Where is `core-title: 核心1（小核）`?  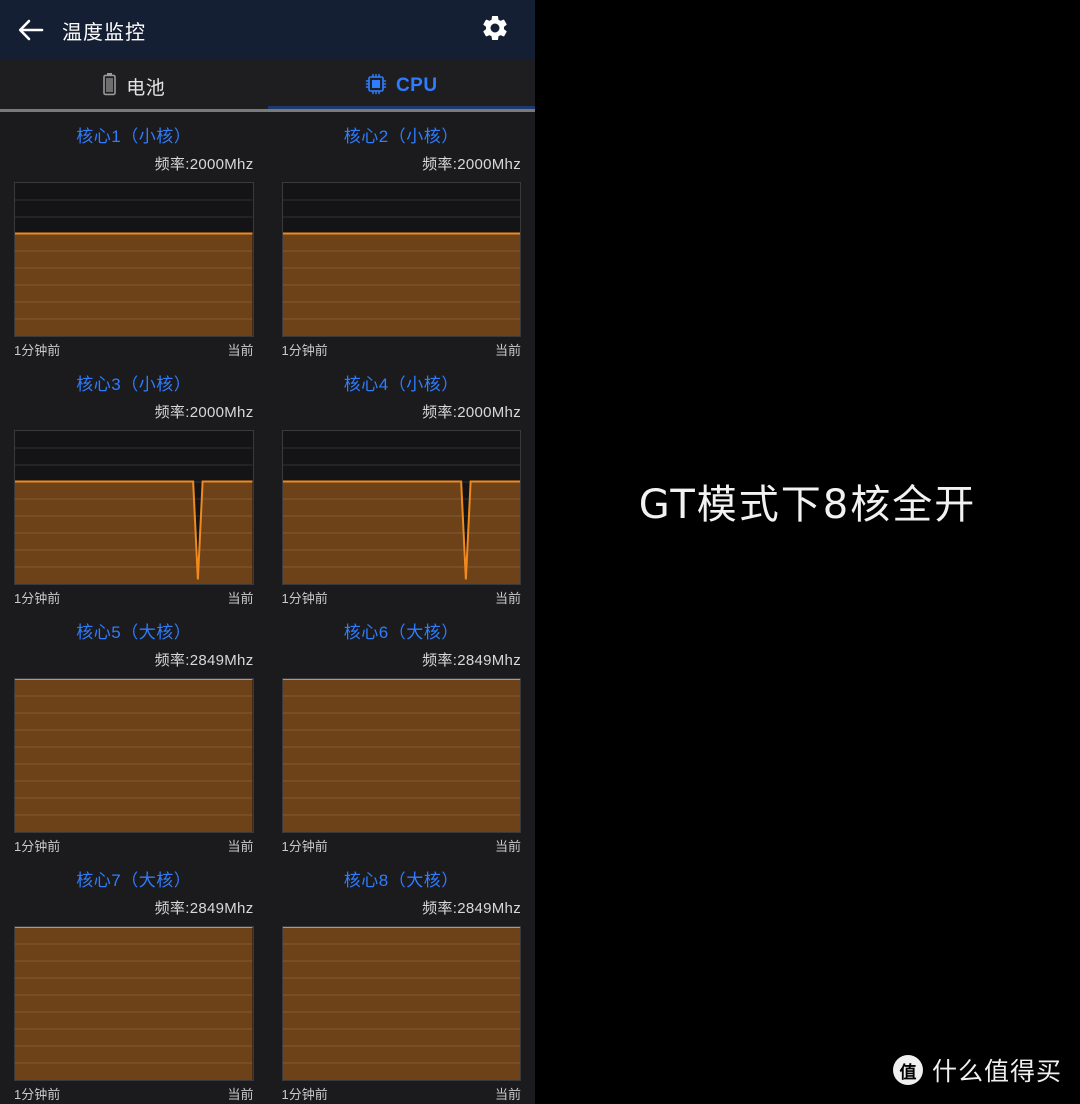
core-title: 核心1（小核） is located at coordinates (134, 136).